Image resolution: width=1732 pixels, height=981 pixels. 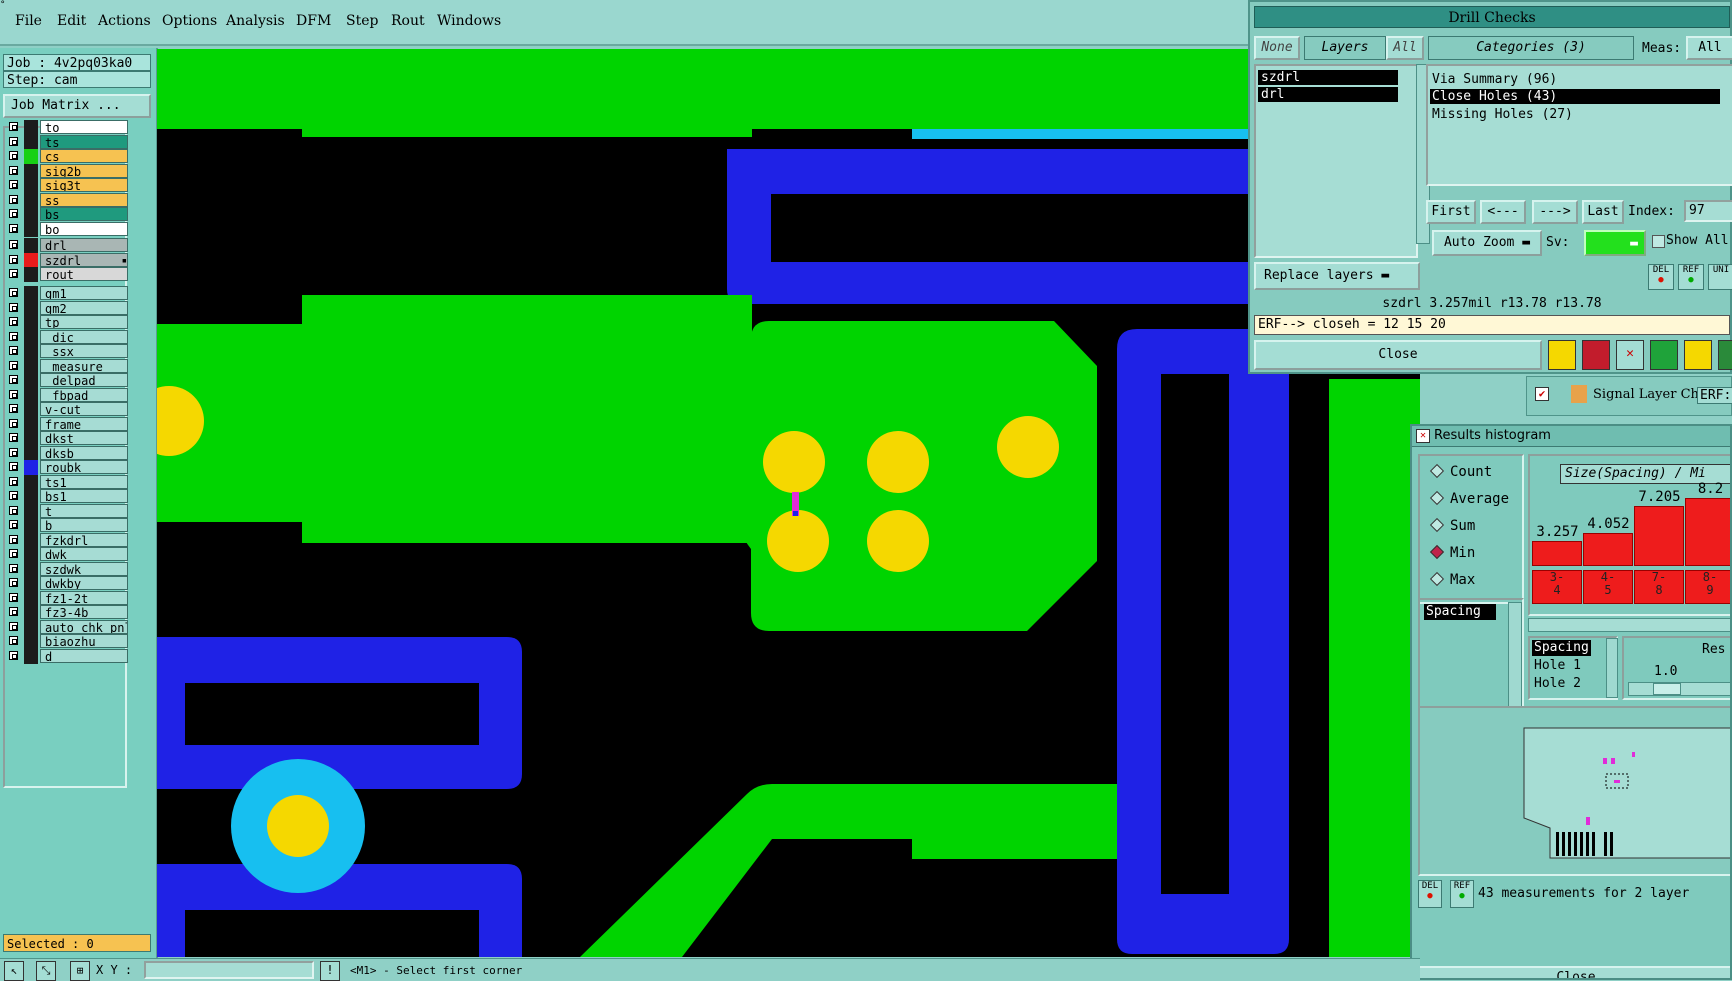 What do you see at coordinates (84, 293) in the screenshot?
I see `layer-name: gm1` at bounding box center [84, 293].